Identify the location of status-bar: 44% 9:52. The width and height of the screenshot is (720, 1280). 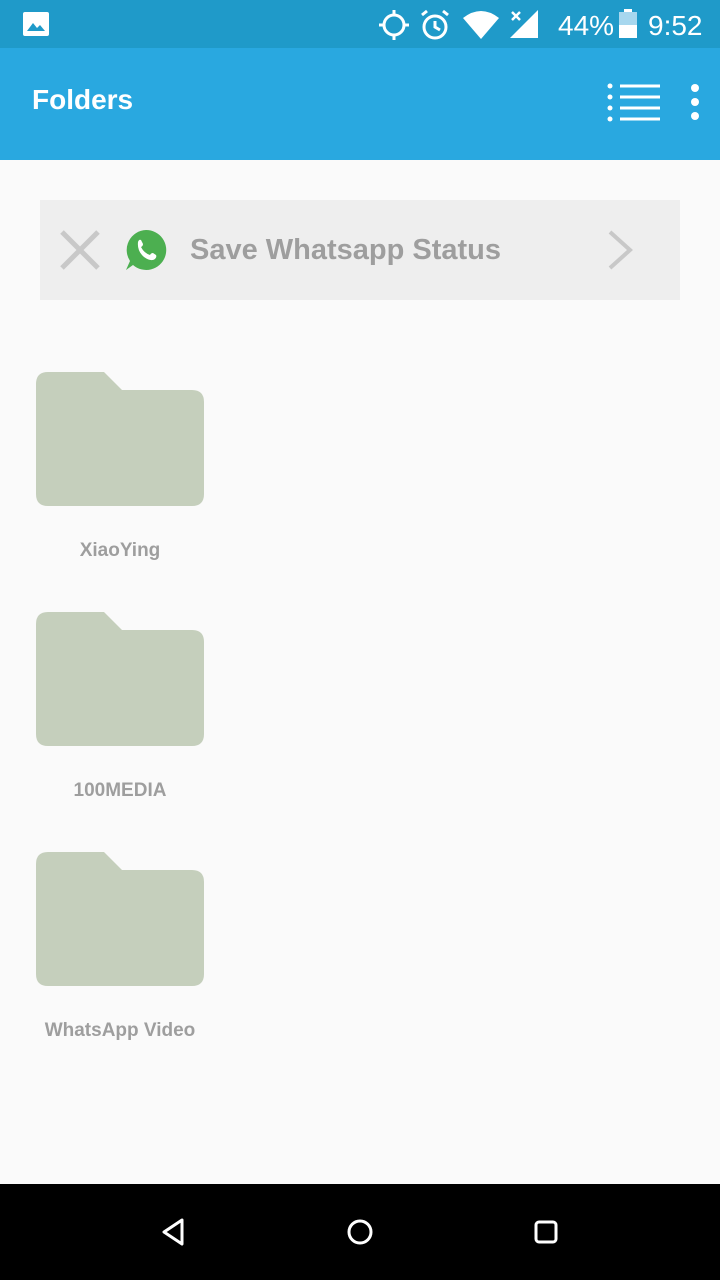
(360, 24).